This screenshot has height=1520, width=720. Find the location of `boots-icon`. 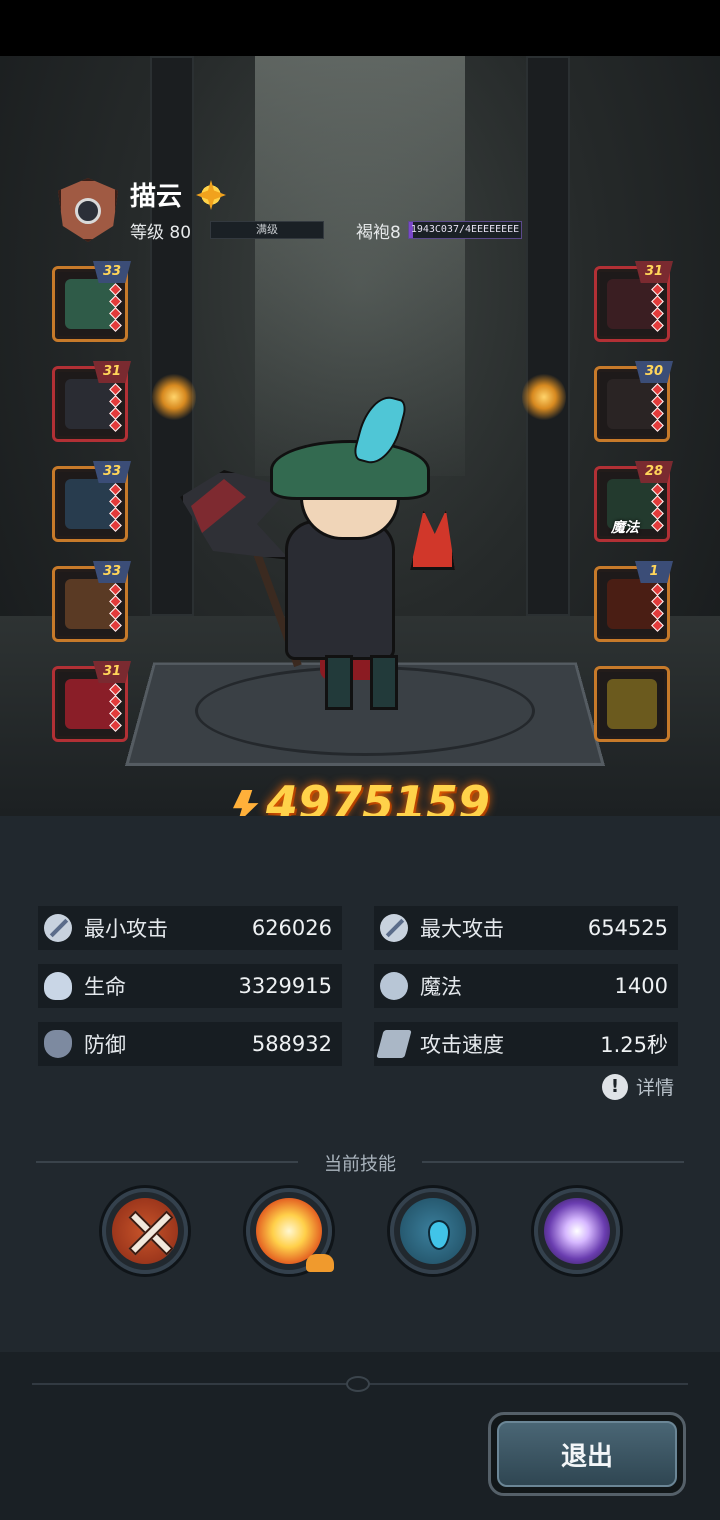

boots-icon is located at coordinates (90, 604).